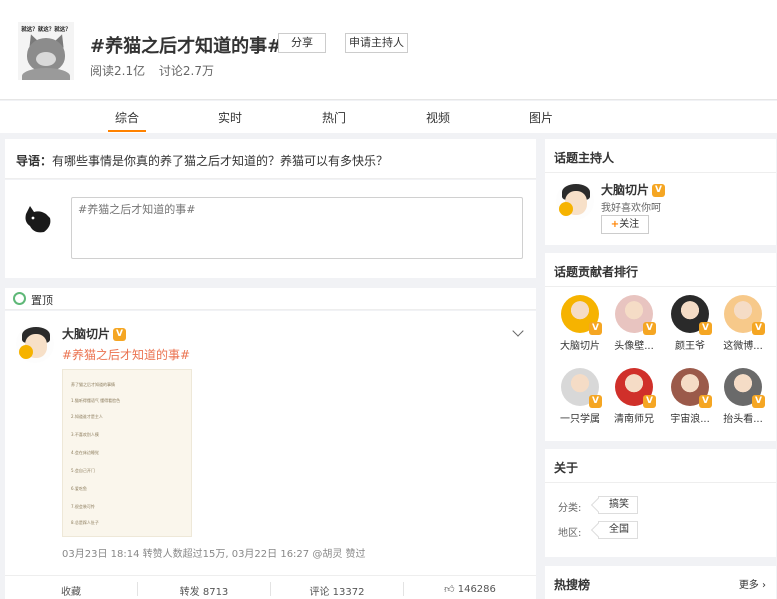  I want to click on topic-stats: 阅读2.1亿 讨论2.7万, so click(157, 70).